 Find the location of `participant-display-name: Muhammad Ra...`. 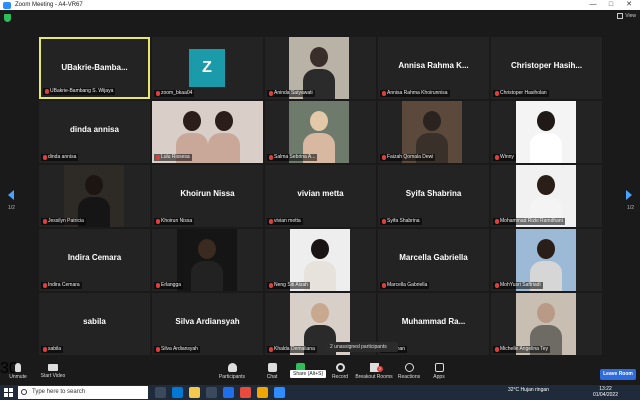

participant-display-name: Muhammad Ra... is located at coordinates (433, 321).